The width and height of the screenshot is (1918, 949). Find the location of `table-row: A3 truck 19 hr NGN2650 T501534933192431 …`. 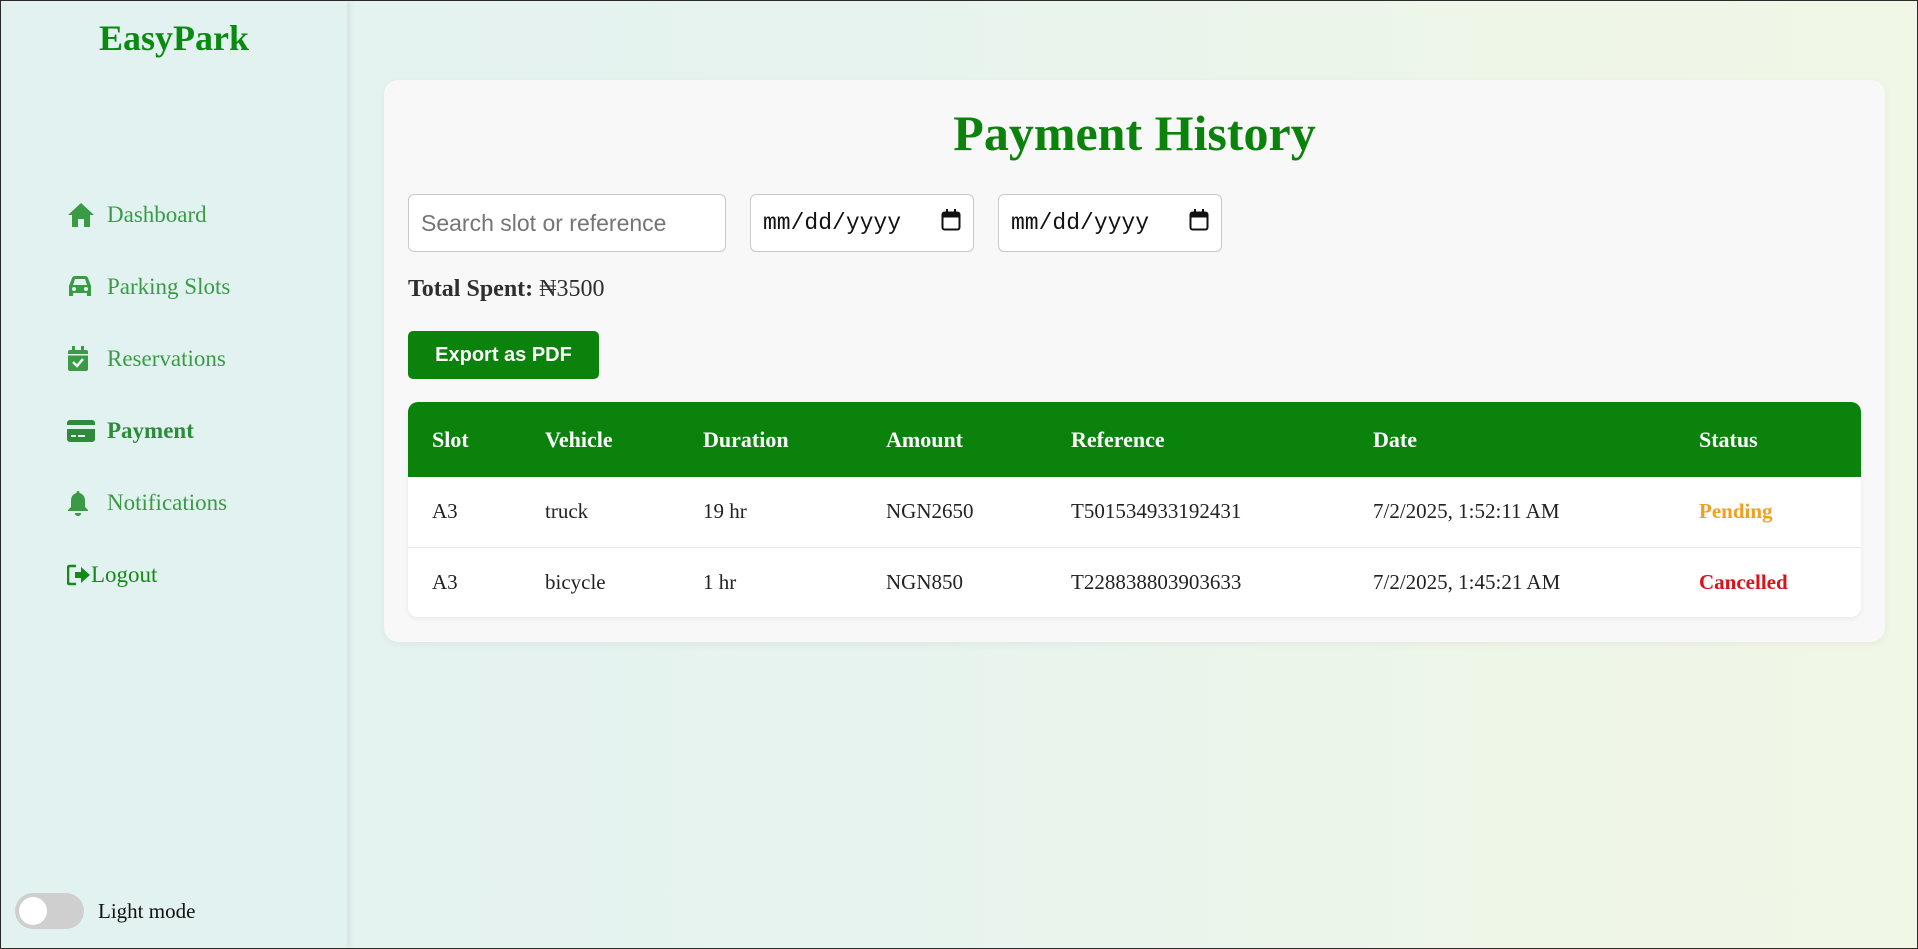

table-row: A3 truck 19 hr NGN2650 T501534933192431 … is located at coordinates (1134, 512).